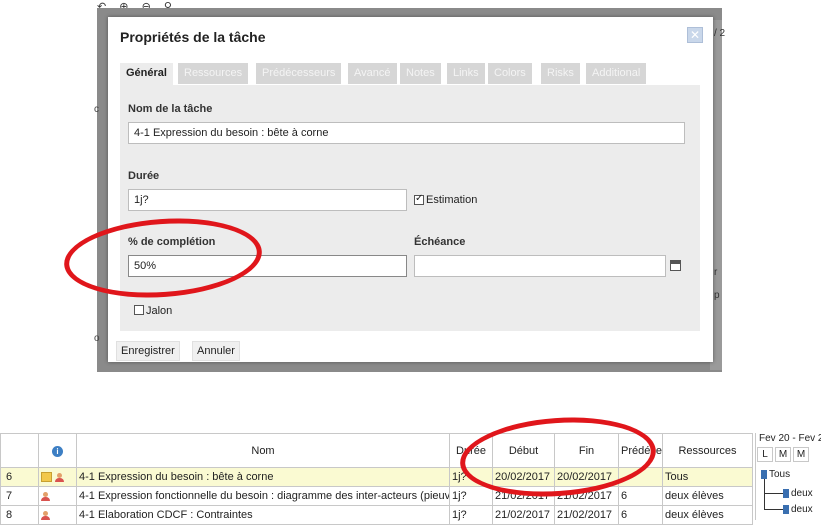 The width and height of the screenshot is (821, 525). What do you see at coordinates (263, 450) in the screenshot?
I see `column-header-name: Nom` at bounding box center [263, 450].